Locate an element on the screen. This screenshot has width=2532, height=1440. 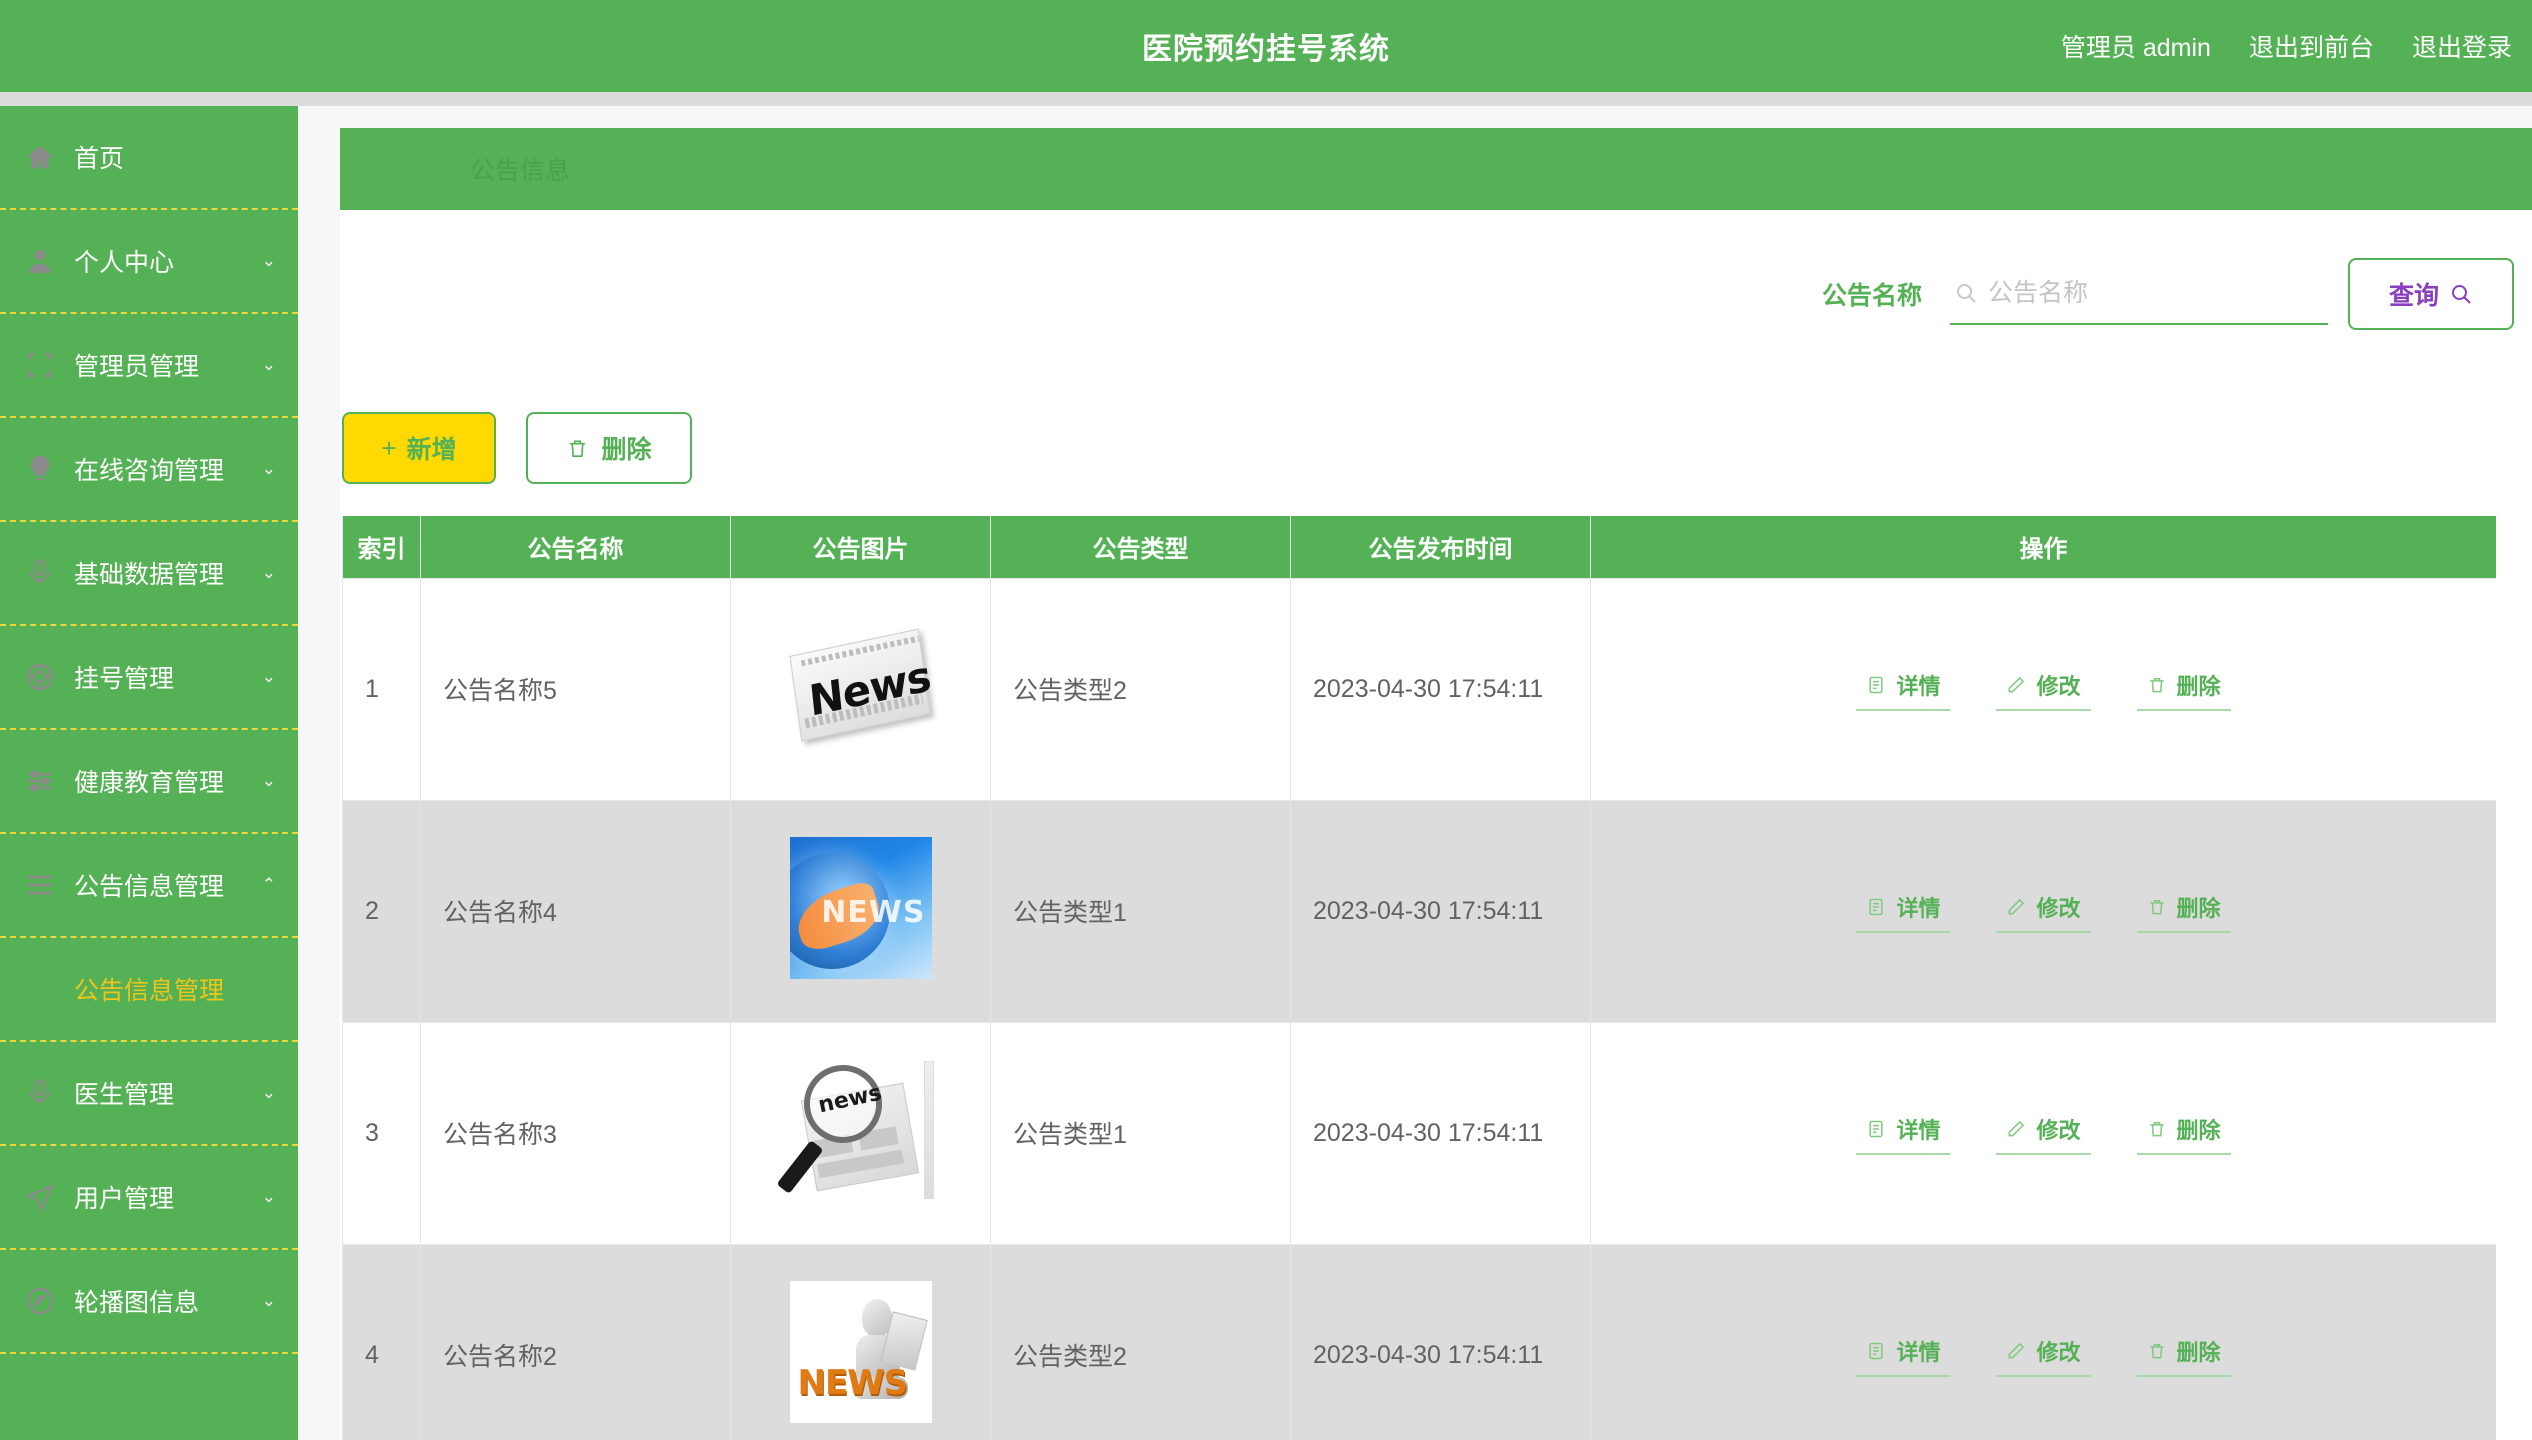
search-label: 公告名称 is located at coordinates (1871, 296).